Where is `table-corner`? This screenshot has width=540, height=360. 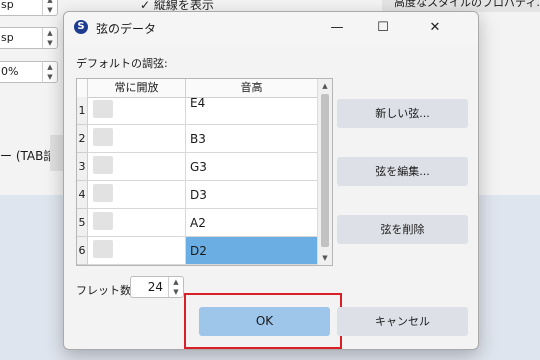
table-corner is located at coordinates (82, 88).